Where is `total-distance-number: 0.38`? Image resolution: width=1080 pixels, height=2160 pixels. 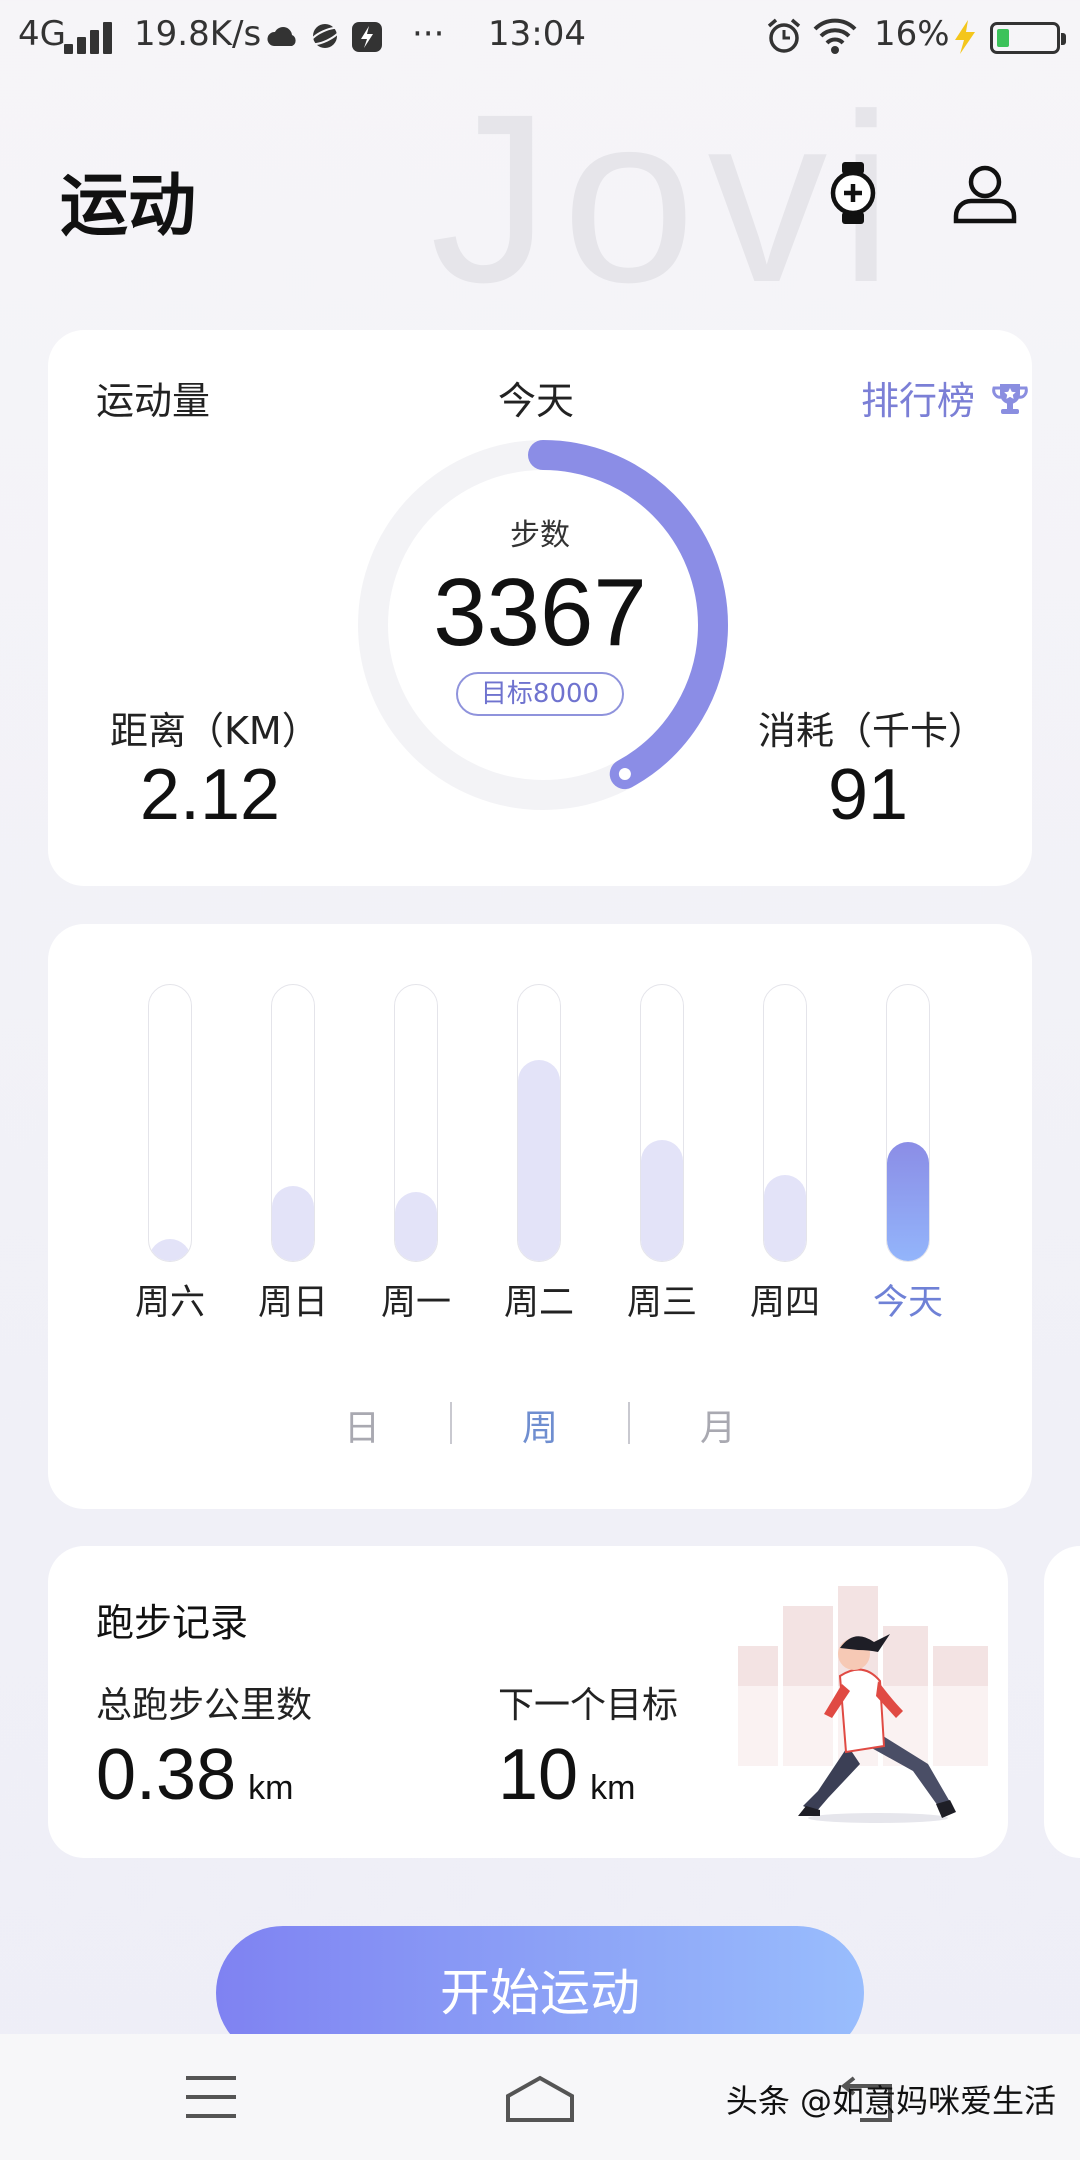 total-distance-number: 0.38 is located at coordinates (166, 1775).